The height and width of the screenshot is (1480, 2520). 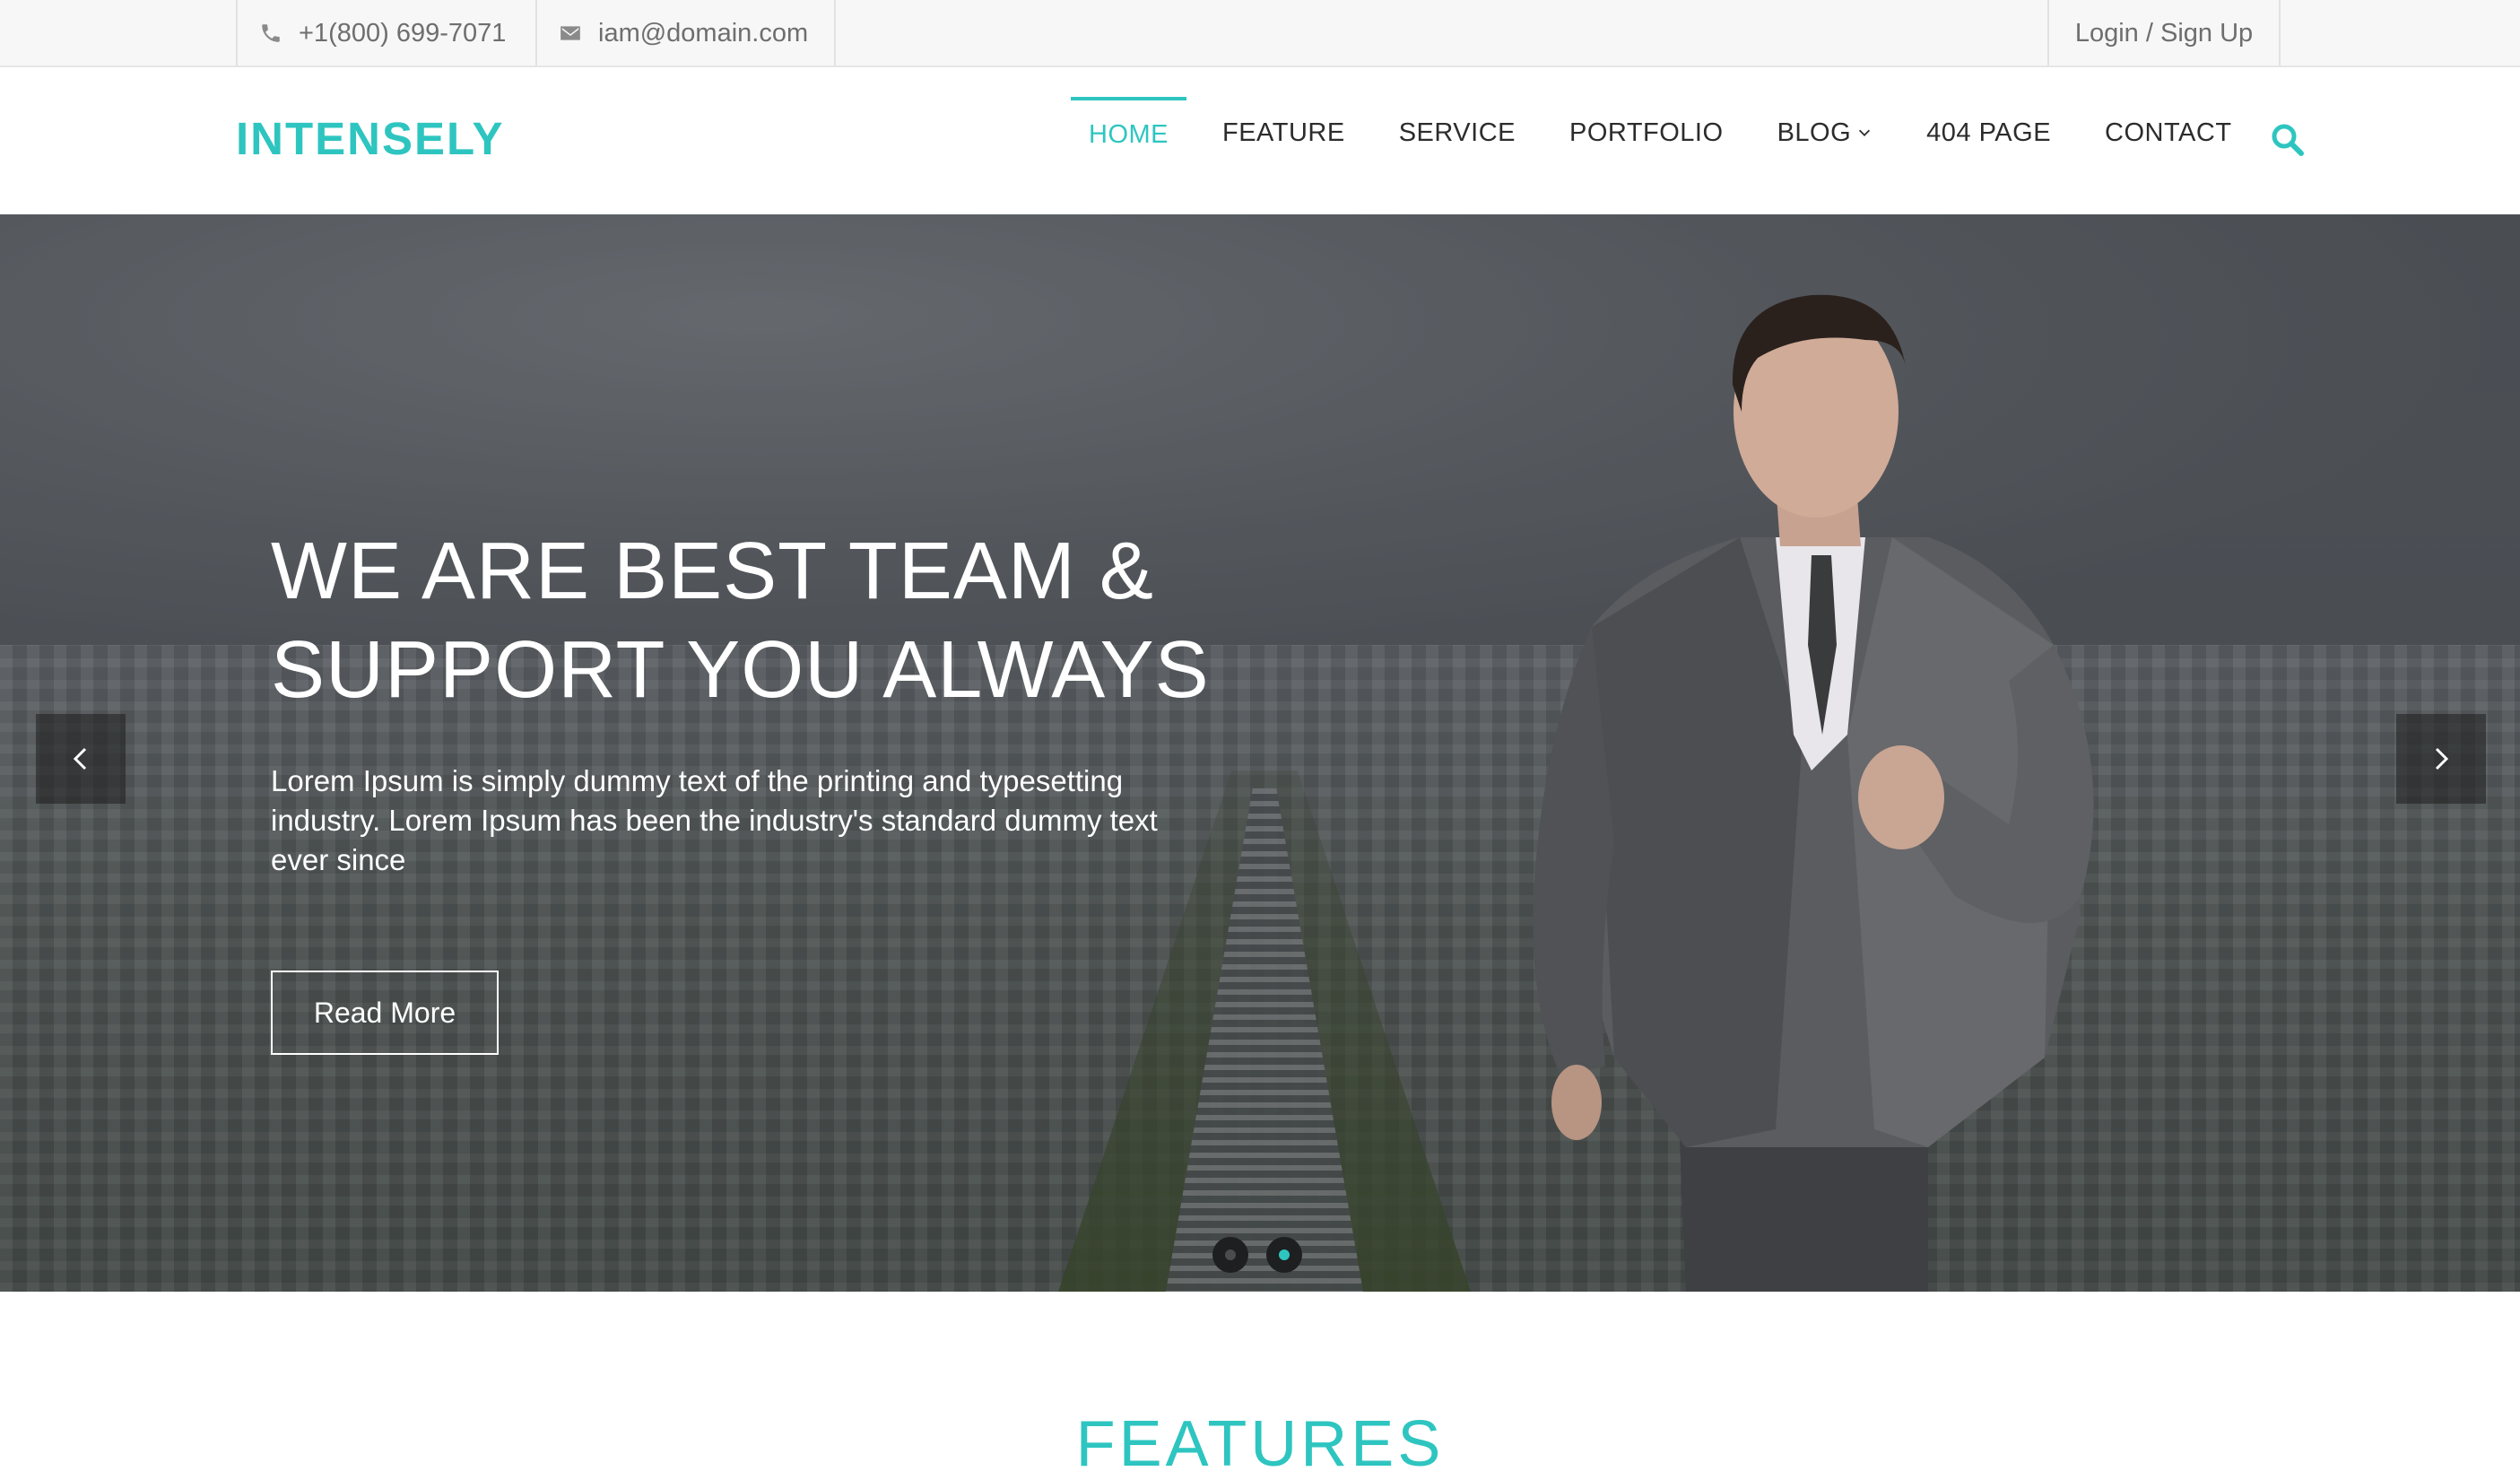 I want to click on nav-service-label: SERVICE, so click(x=1457, y=133).